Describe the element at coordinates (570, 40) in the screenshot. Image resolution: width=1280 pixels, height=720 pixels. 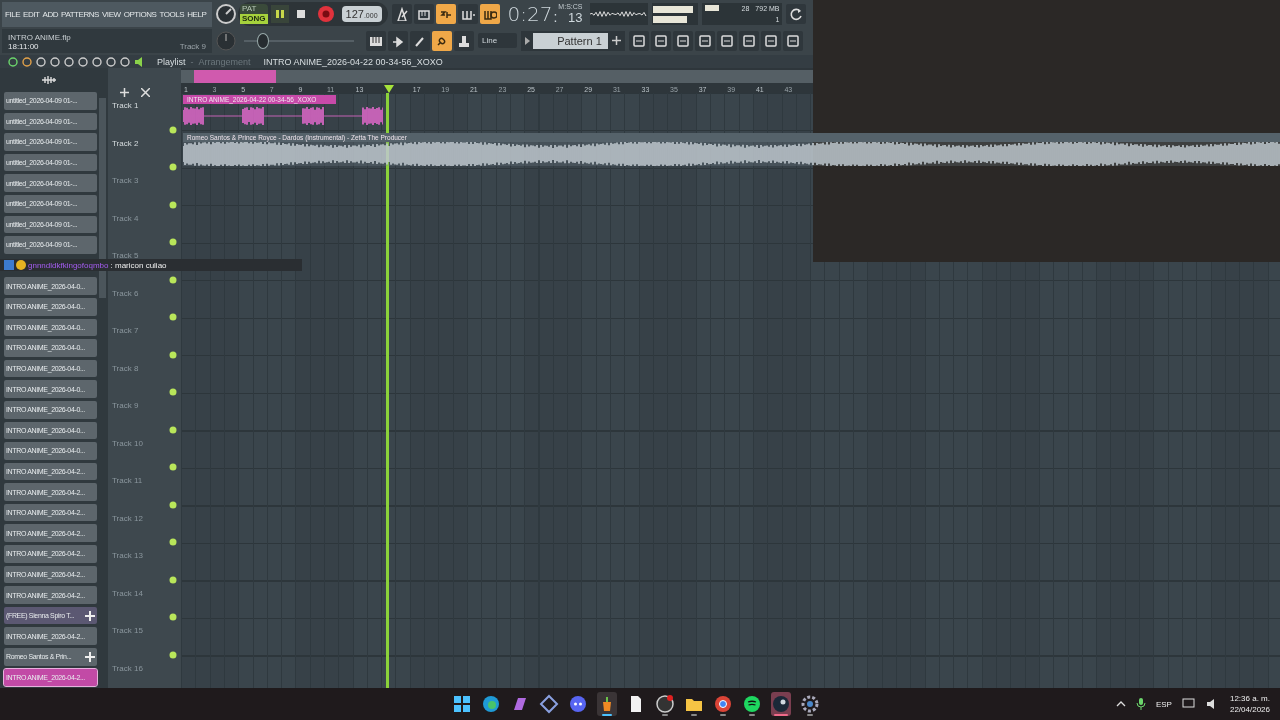
I see `pattern-selector: Pattern 1` at that location.